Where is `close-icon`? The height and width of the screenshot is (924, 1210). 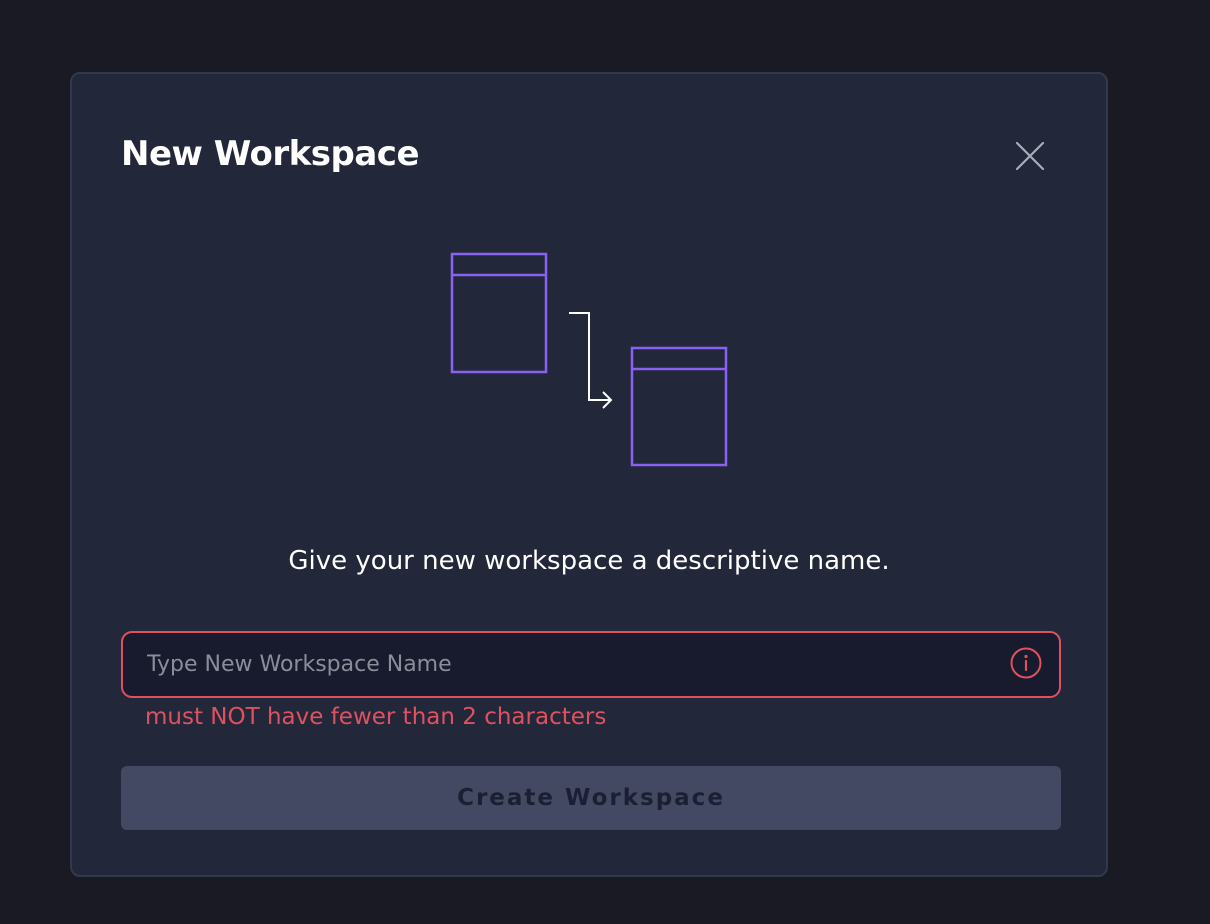
close-icon is located at coordinates (1030, 156).